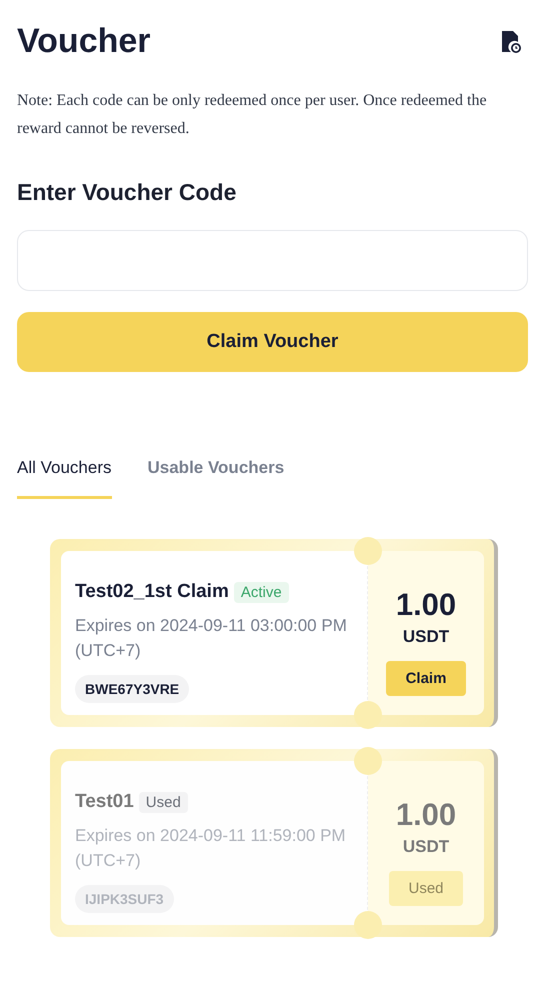 This screenshot has width=542, height=988. What do you see at coordinates (511, 42) in the screenshot?
I see `history-icon` at bounding box center [511, 42].